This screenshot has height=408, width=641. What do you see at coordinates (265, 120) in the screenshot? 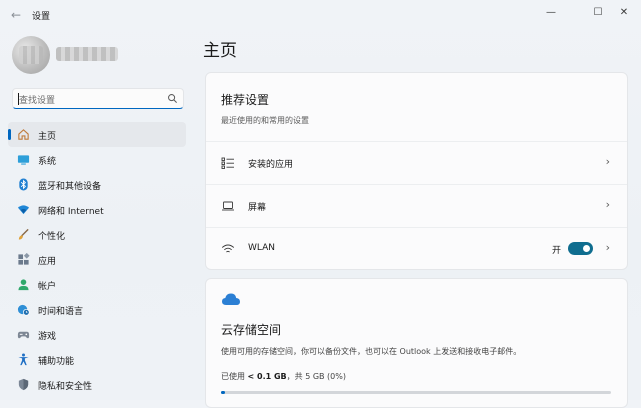
I see `card-subtitle: 最近使用的和常用的设置` at bounding box center [265, 120].